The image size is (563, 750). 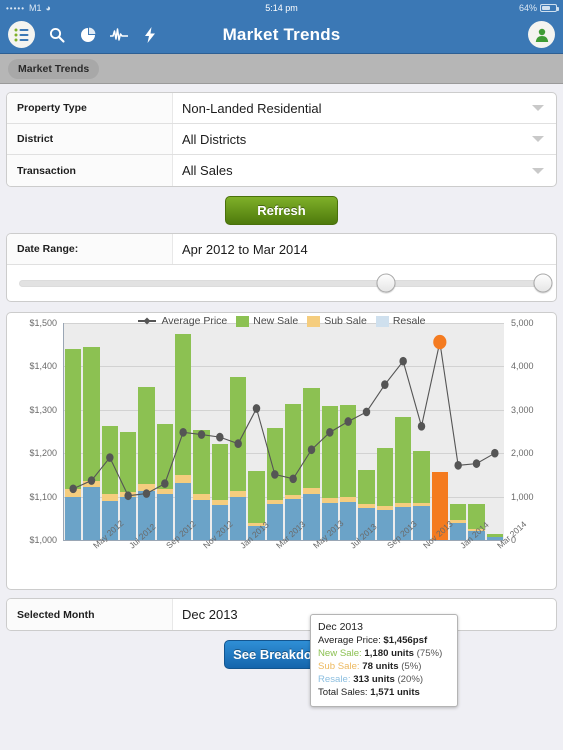 I want to click on pie-chart-icon, so click(x=88, y=35).